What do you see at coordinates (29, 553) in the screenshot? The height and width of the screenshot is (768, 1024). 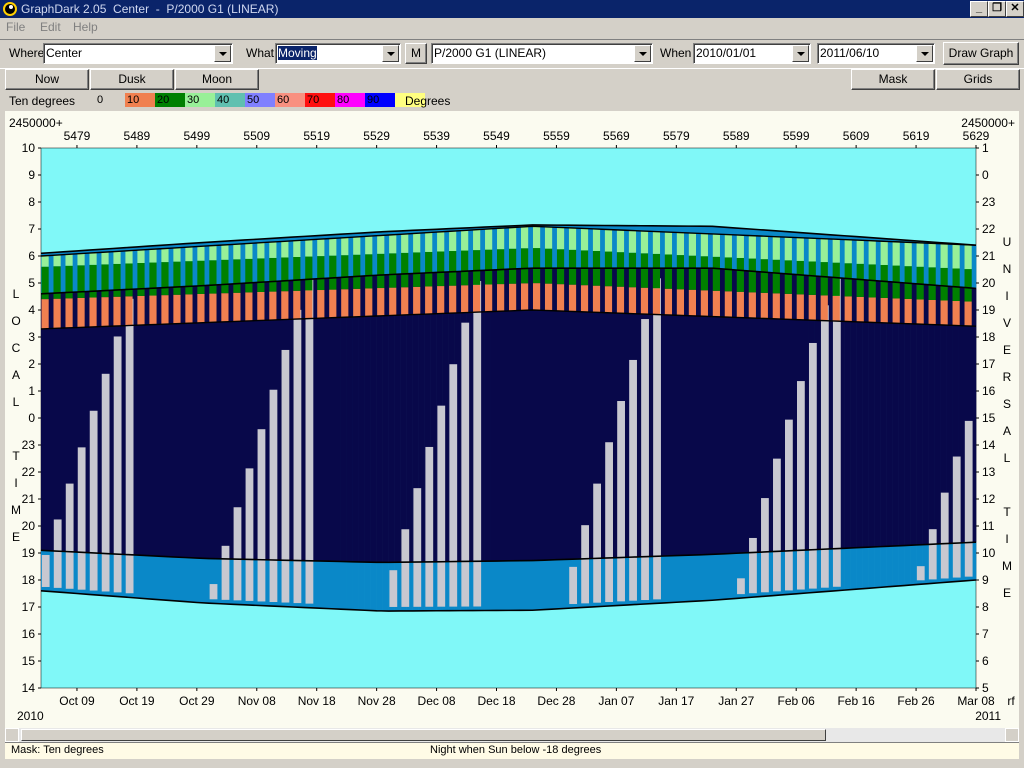 I see `left-tick-label: 19` at bounding box center [29, 553].